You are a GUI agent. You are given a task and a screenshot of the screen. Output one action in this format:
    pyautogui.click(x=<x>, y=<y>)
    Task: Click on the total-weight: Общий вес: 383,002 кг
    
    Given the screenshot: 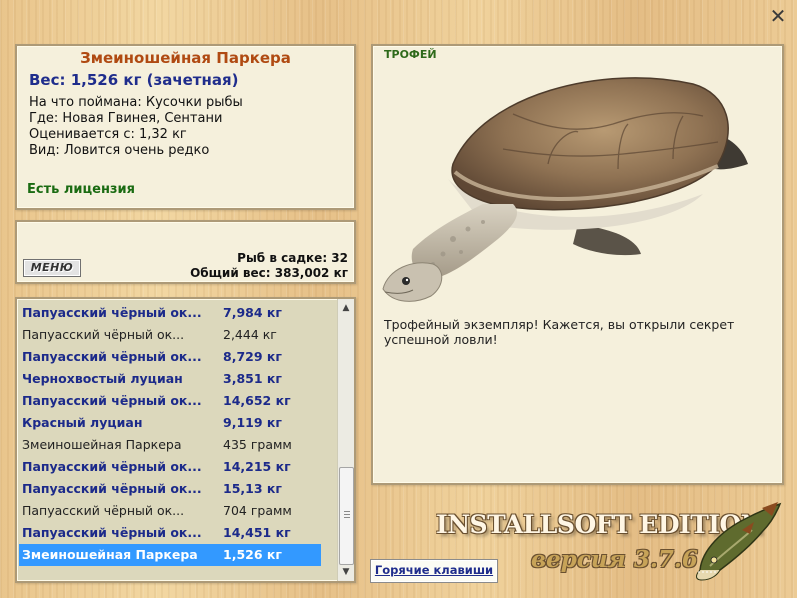 What is the action you would take?
    pyautogui.click(x=269, y=273)
    